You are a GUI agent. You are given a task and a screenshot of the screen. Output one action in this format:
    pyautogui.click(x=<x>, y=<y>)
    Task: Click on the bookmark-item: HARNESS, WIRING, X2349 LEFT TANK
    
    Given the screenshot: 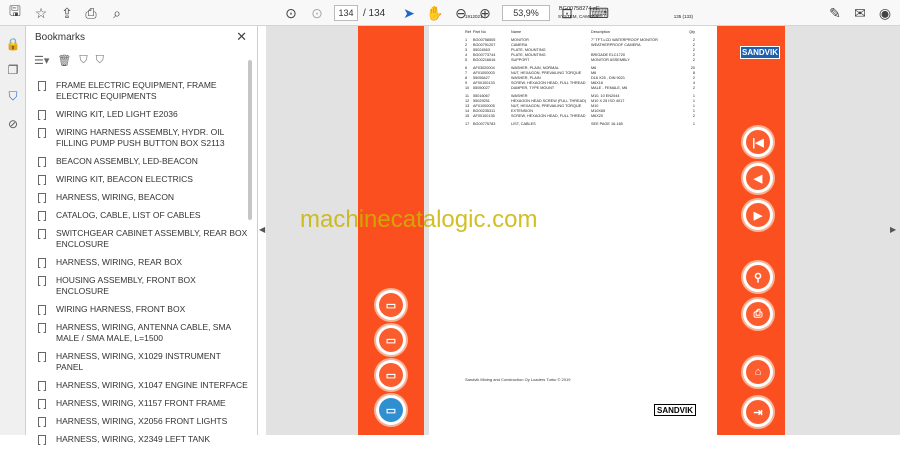 What is the action you would take?
    pyautogui.click(x=143, y=439)
    